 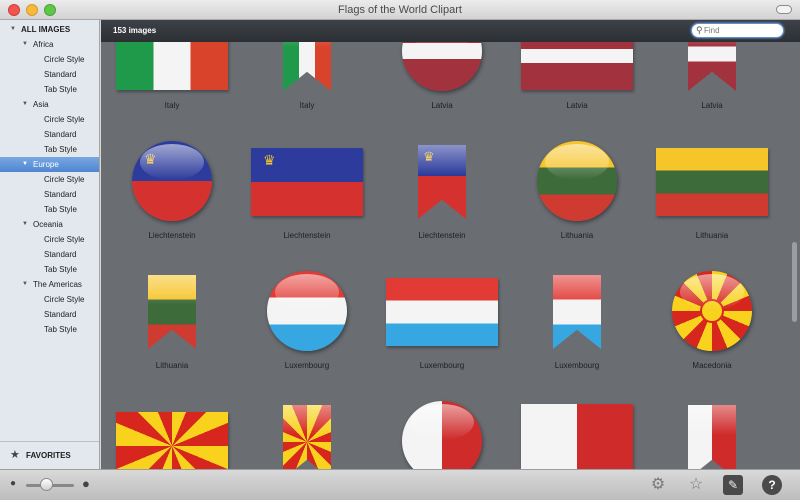 I want to click on sidebar-item-asia-circle: Circle Style, so click(x=49, y=119).